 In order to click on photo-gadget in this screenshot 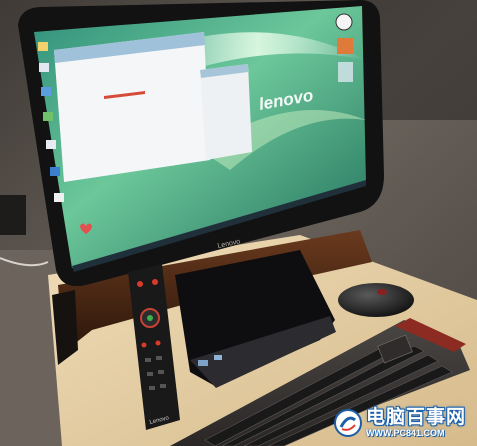, I will do `click(345, 46)`.